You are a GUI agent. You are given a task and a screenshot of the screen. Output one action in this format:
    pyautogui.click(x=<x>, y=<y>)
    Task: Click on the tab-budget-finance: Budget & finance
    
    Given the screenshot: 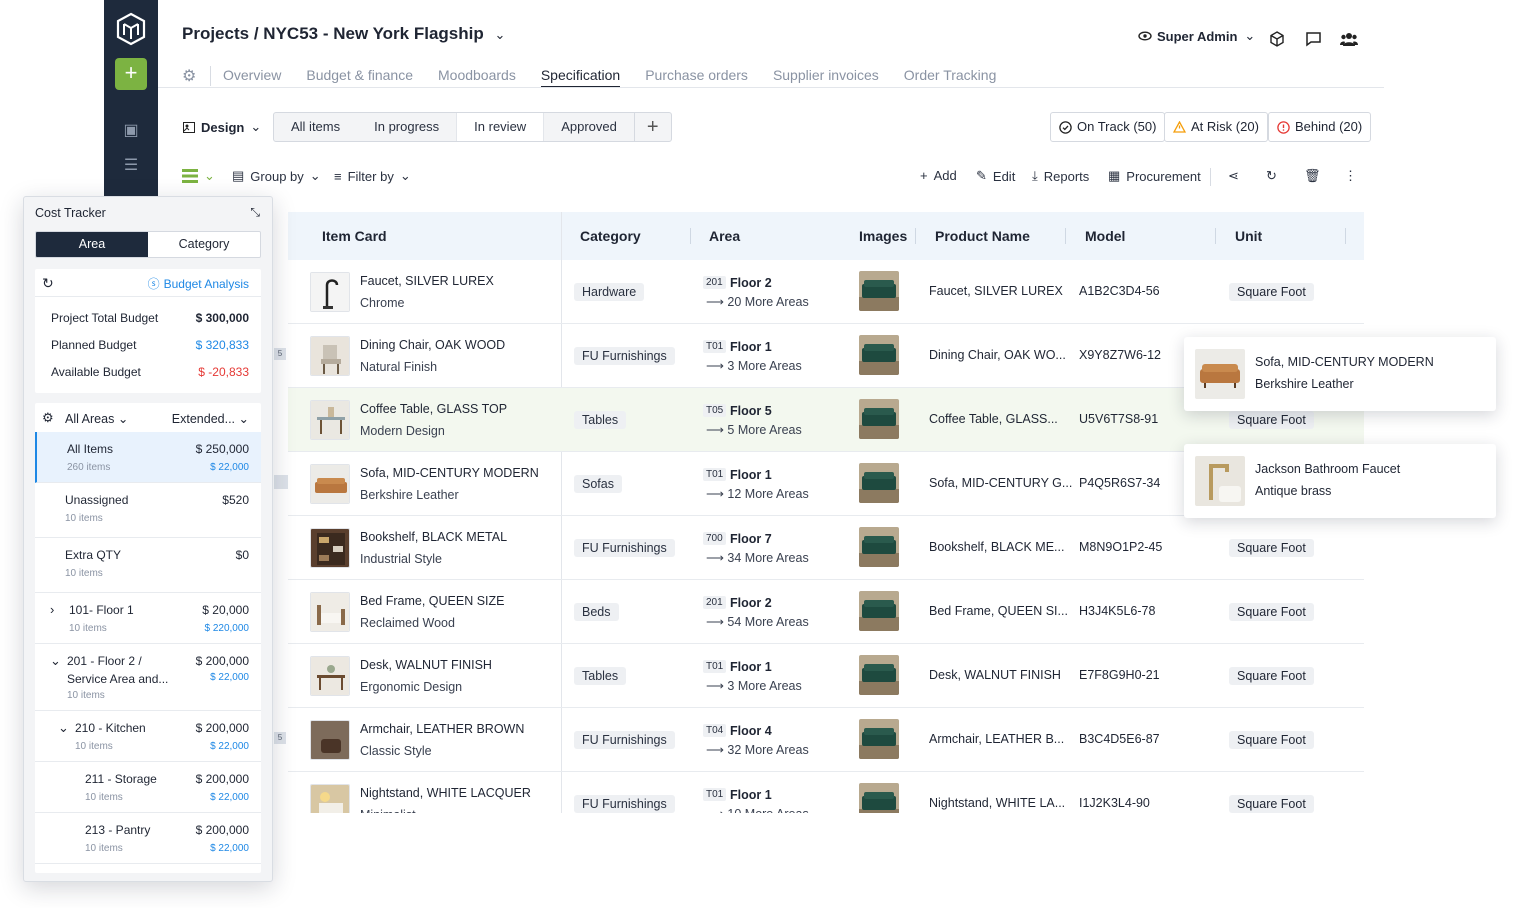 What is the action you would take?
    pyautogui.click(x=359, y=76)
    